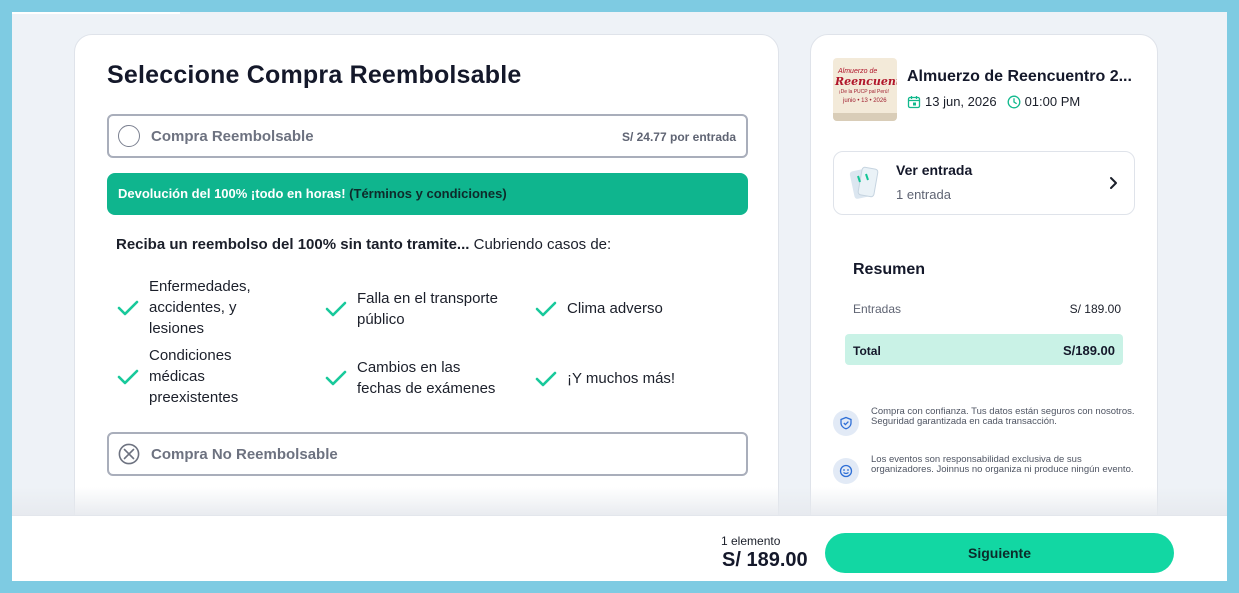 The width and height of the screenshot is (1239, 593). Describe the element at coordinates (765, 560) in the screenshot. I see `footer-total: S/ 189.00` at that location.